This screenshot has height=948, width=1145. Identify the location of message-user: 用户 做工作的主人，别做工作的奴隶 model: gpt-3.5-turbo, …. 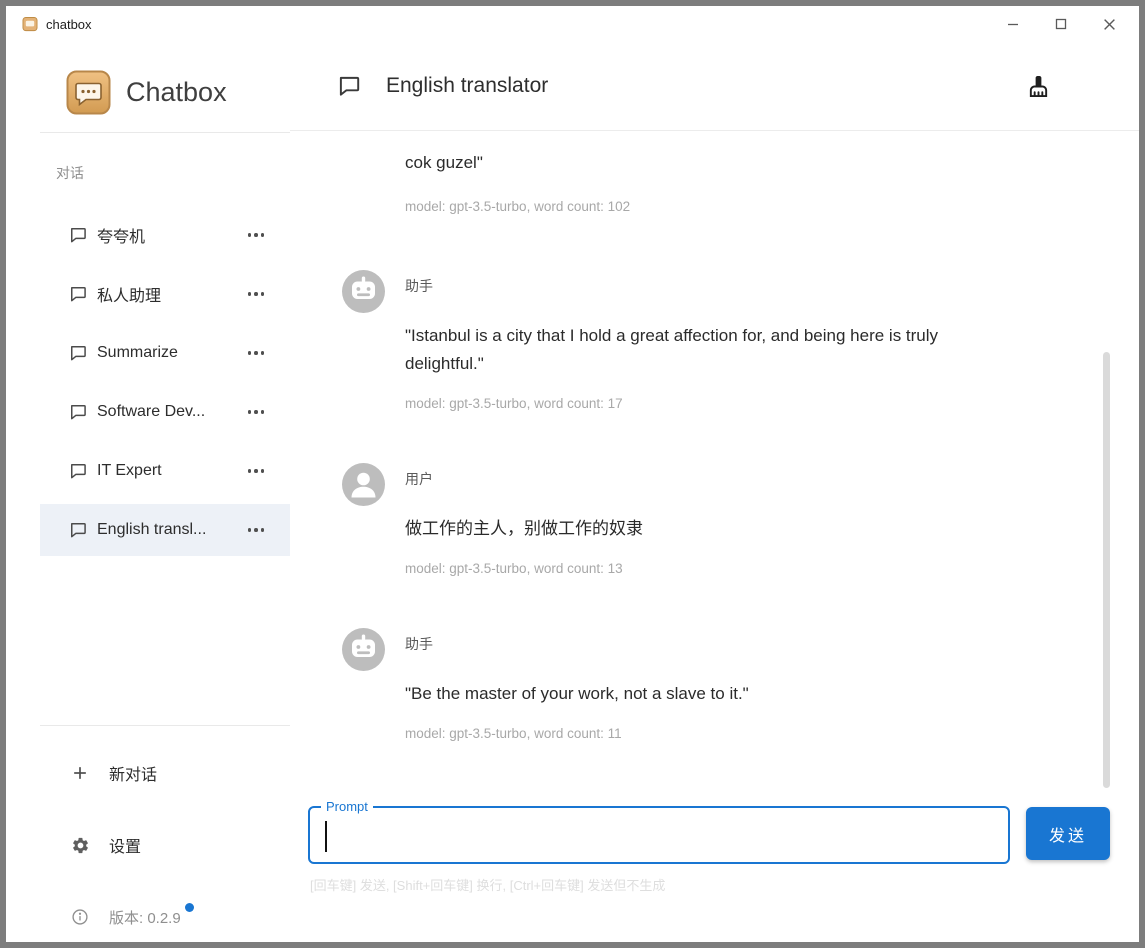
(680, 519).